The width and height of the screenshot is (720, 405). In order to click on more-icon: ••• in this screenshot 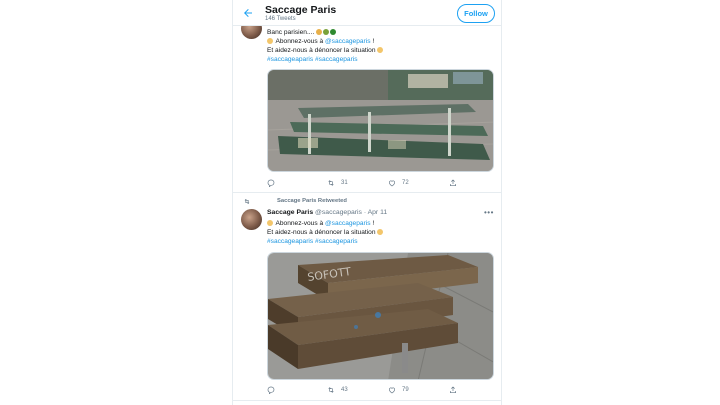, I will do `click(489, 212)`.